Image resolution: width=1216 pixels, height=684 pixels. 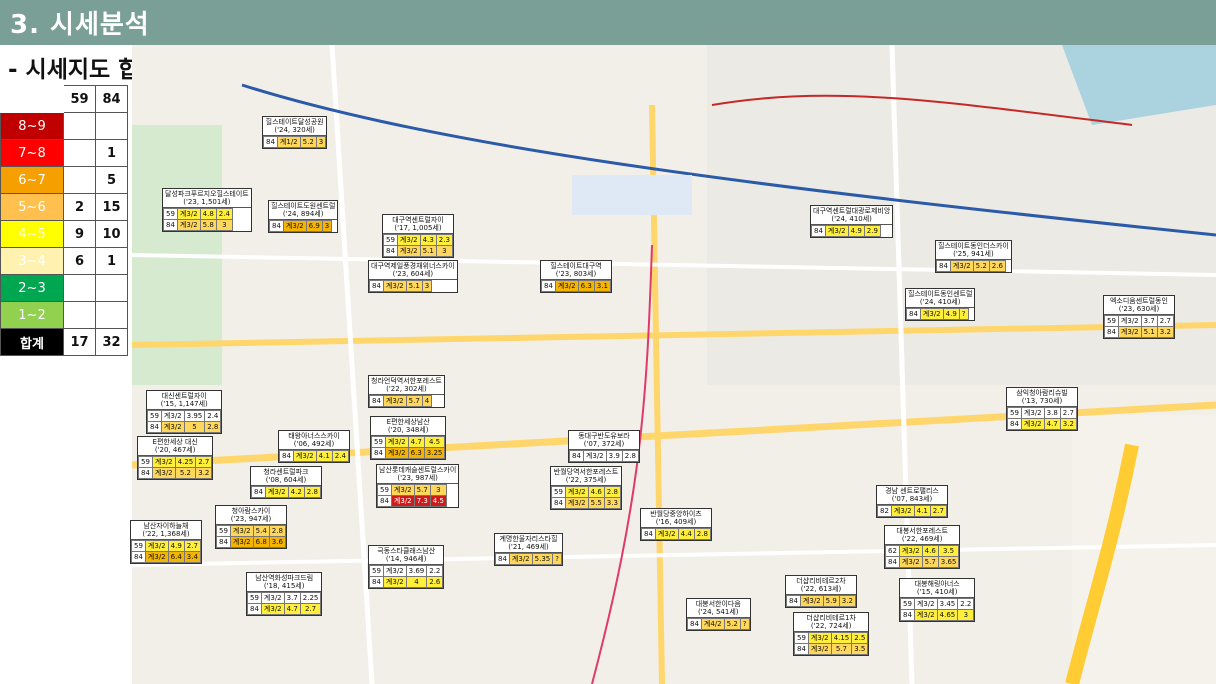 I want to click on listing-name: 동대구반도유보라, so click(x=604, y=436).